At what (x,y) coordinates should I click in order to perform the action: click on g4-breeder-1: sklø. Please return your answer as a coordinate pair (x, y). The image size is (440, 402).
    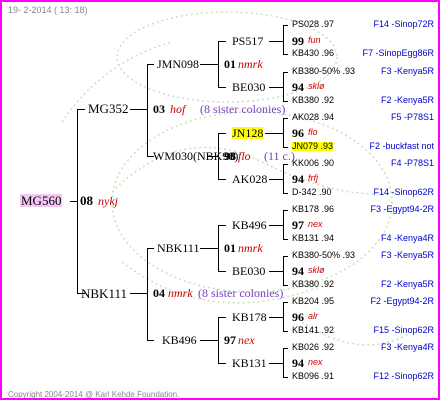
    Looking at the image, I should click on (316, 86).